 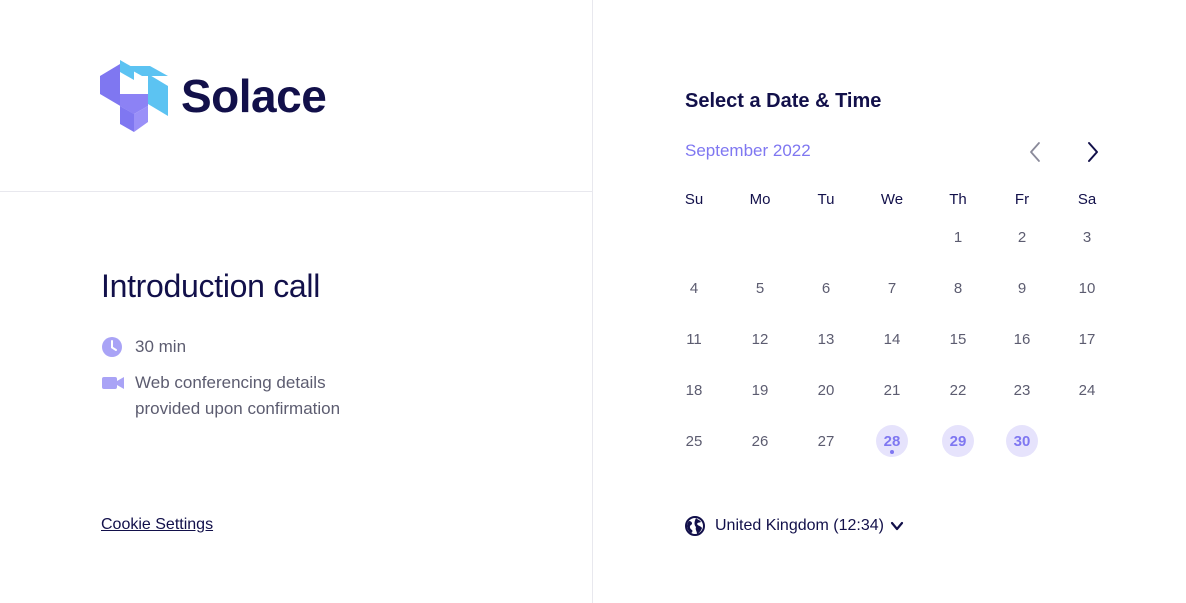 What do you see at coordinates (113, 347) in the screenshot?
I see `clock-icon` at bounding box center [113, 347].